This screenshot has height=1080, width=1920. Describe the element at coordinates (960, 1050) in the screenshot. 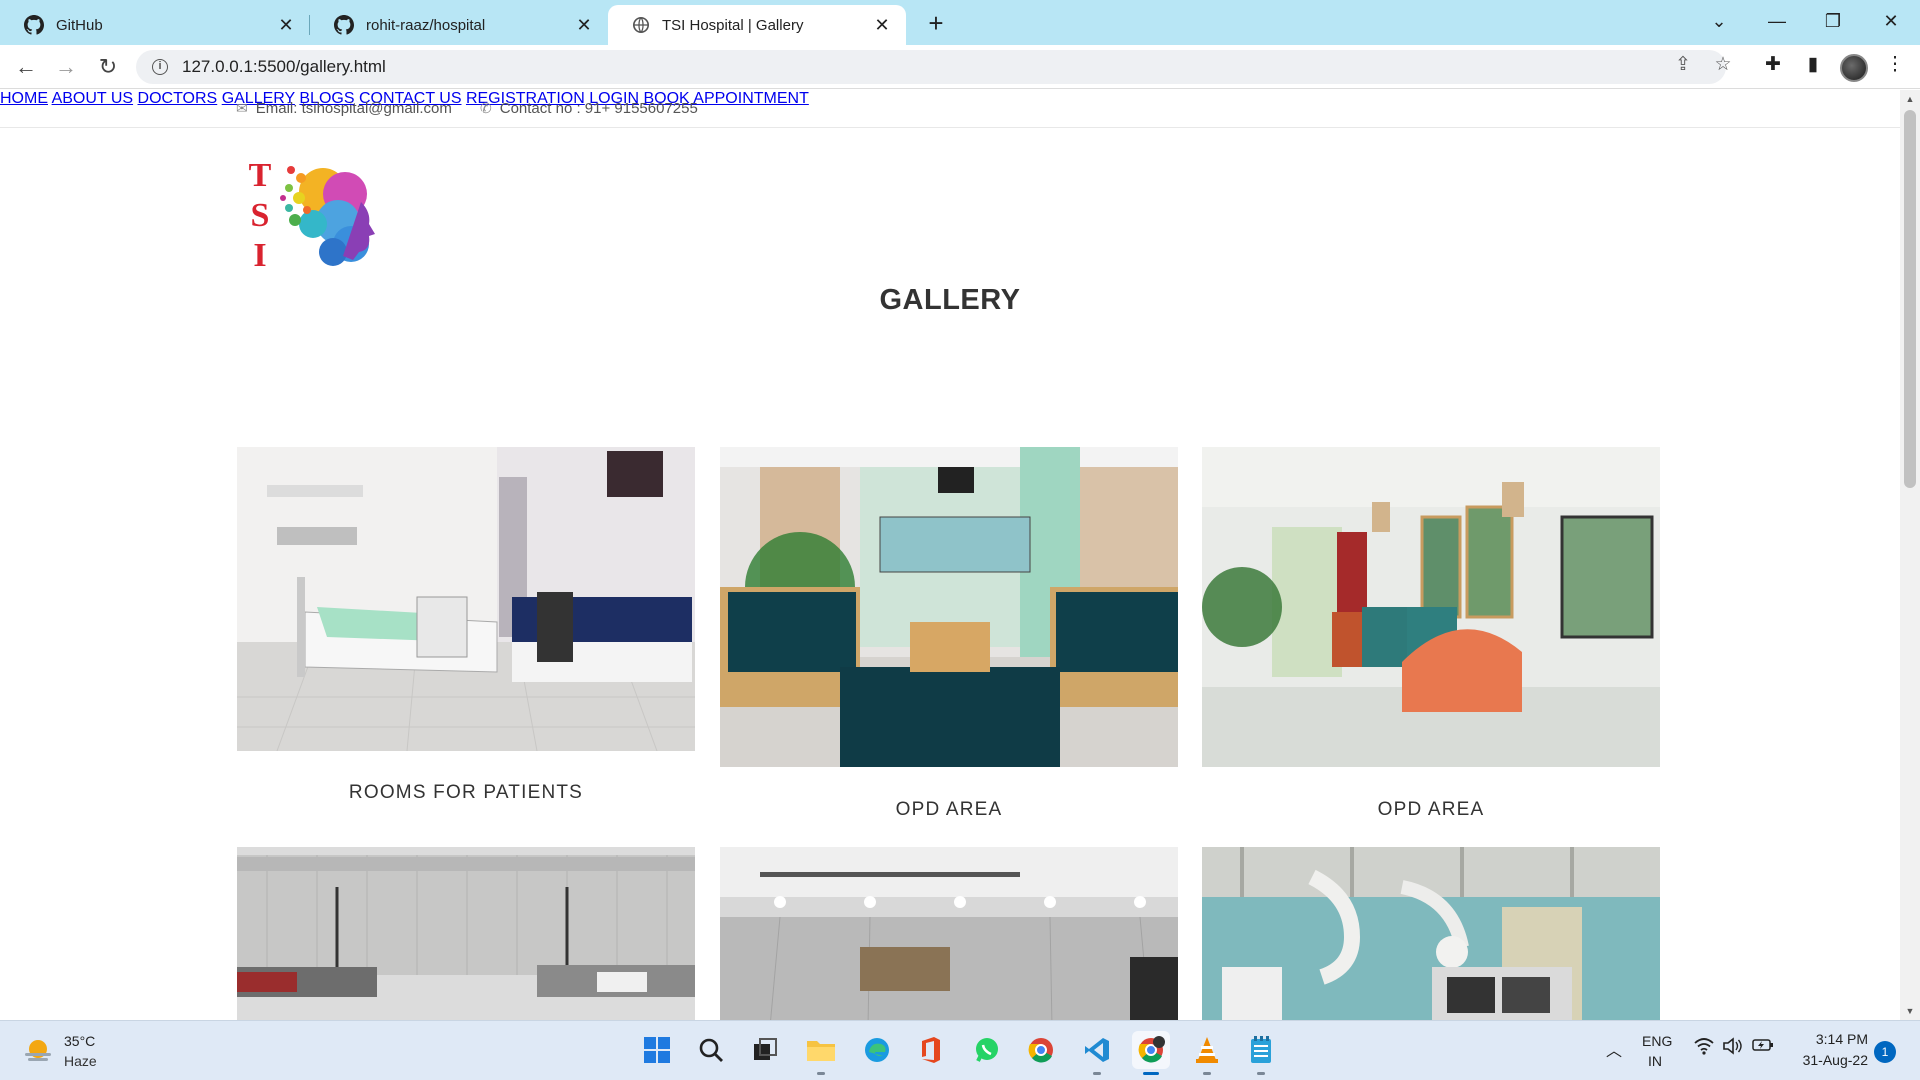

I see `windows-taskbar: 35°C Haze ︿ ENG IN 3:14 PM 31-Aug-22 1` at that location.